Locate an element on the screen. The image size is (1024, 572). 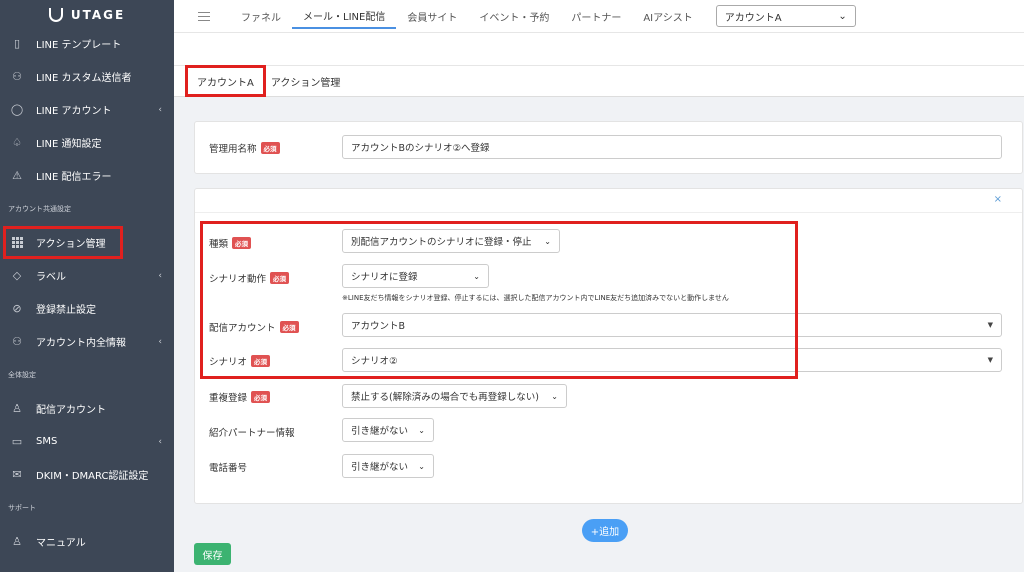
sidebar-item-label: ラベル is located at coordinates (51, 277).